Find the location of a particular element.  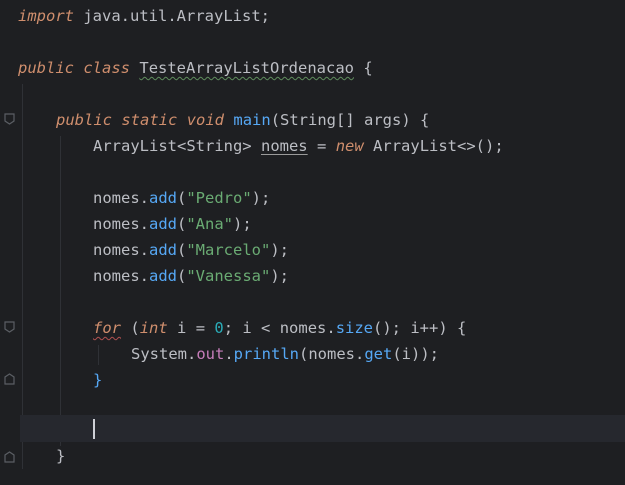

code-line: public static void main(String[] args) { is located at coordinates (242, 120).